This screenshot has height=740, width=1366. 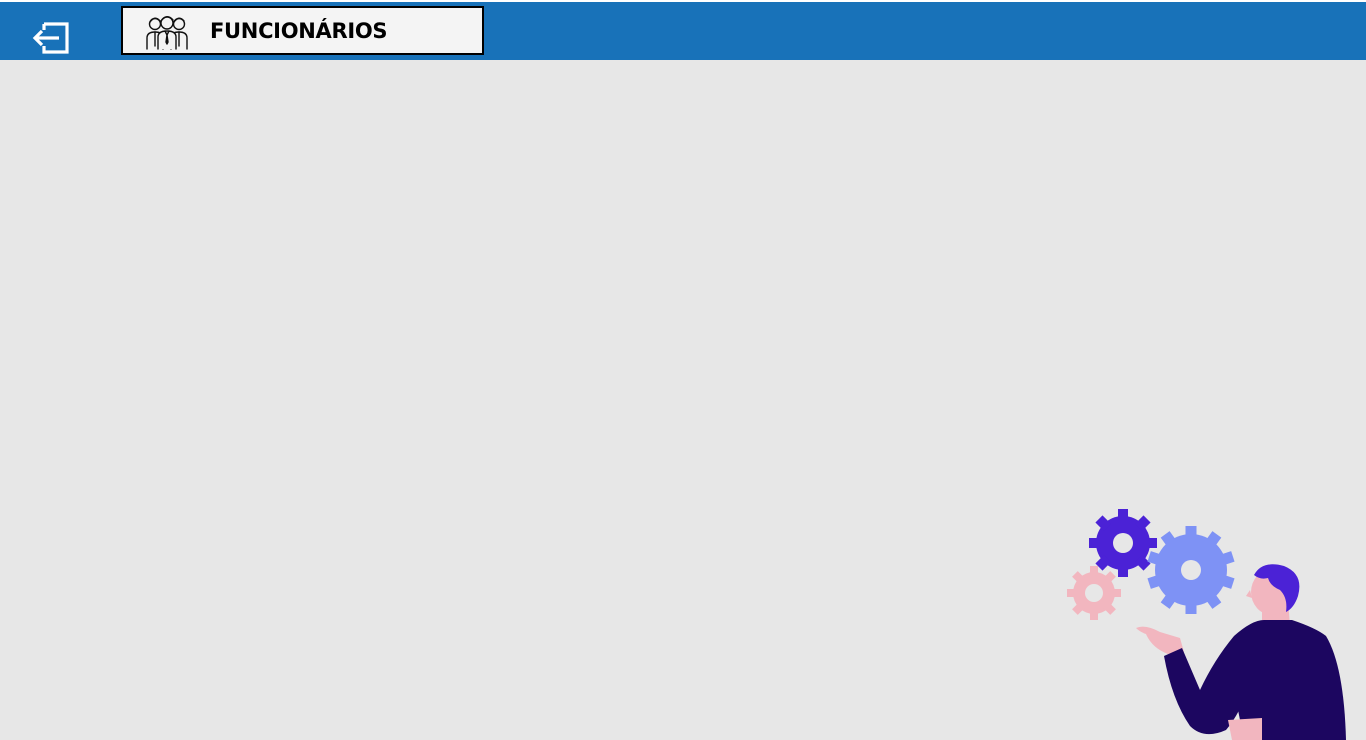 I want to click on blue-gear-icon, so click(x=1191, y=570).